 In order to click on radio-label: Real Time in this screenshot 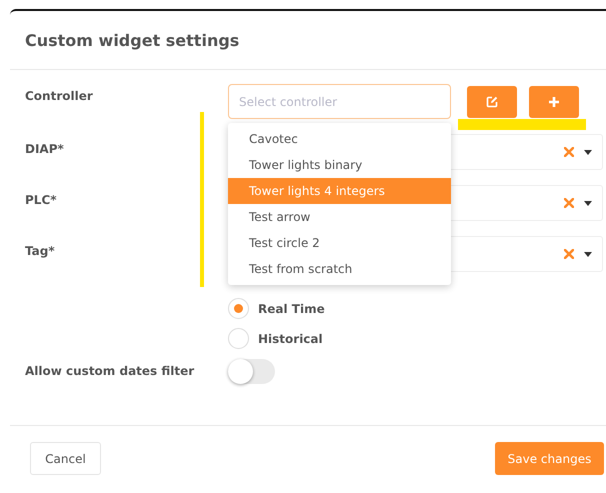, I will do `click(291, 309)`.